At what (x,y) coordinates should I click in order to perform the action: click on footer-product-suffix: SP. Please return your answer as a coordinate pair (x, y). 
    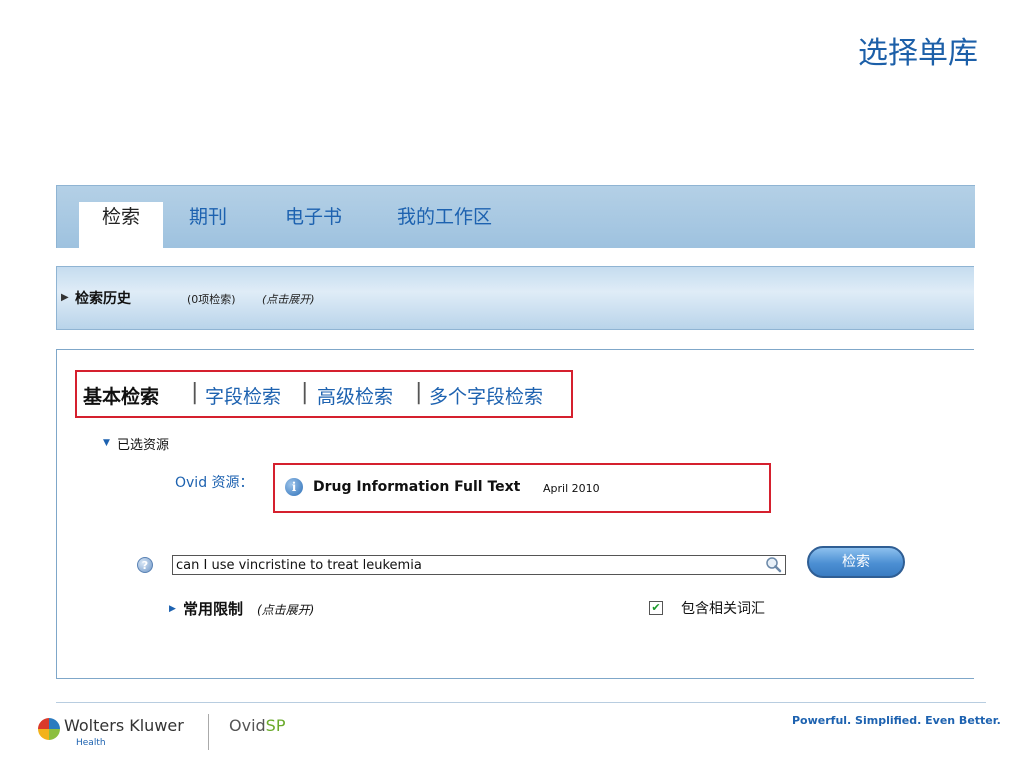
    Looking at the image, I should click on (275, 725).